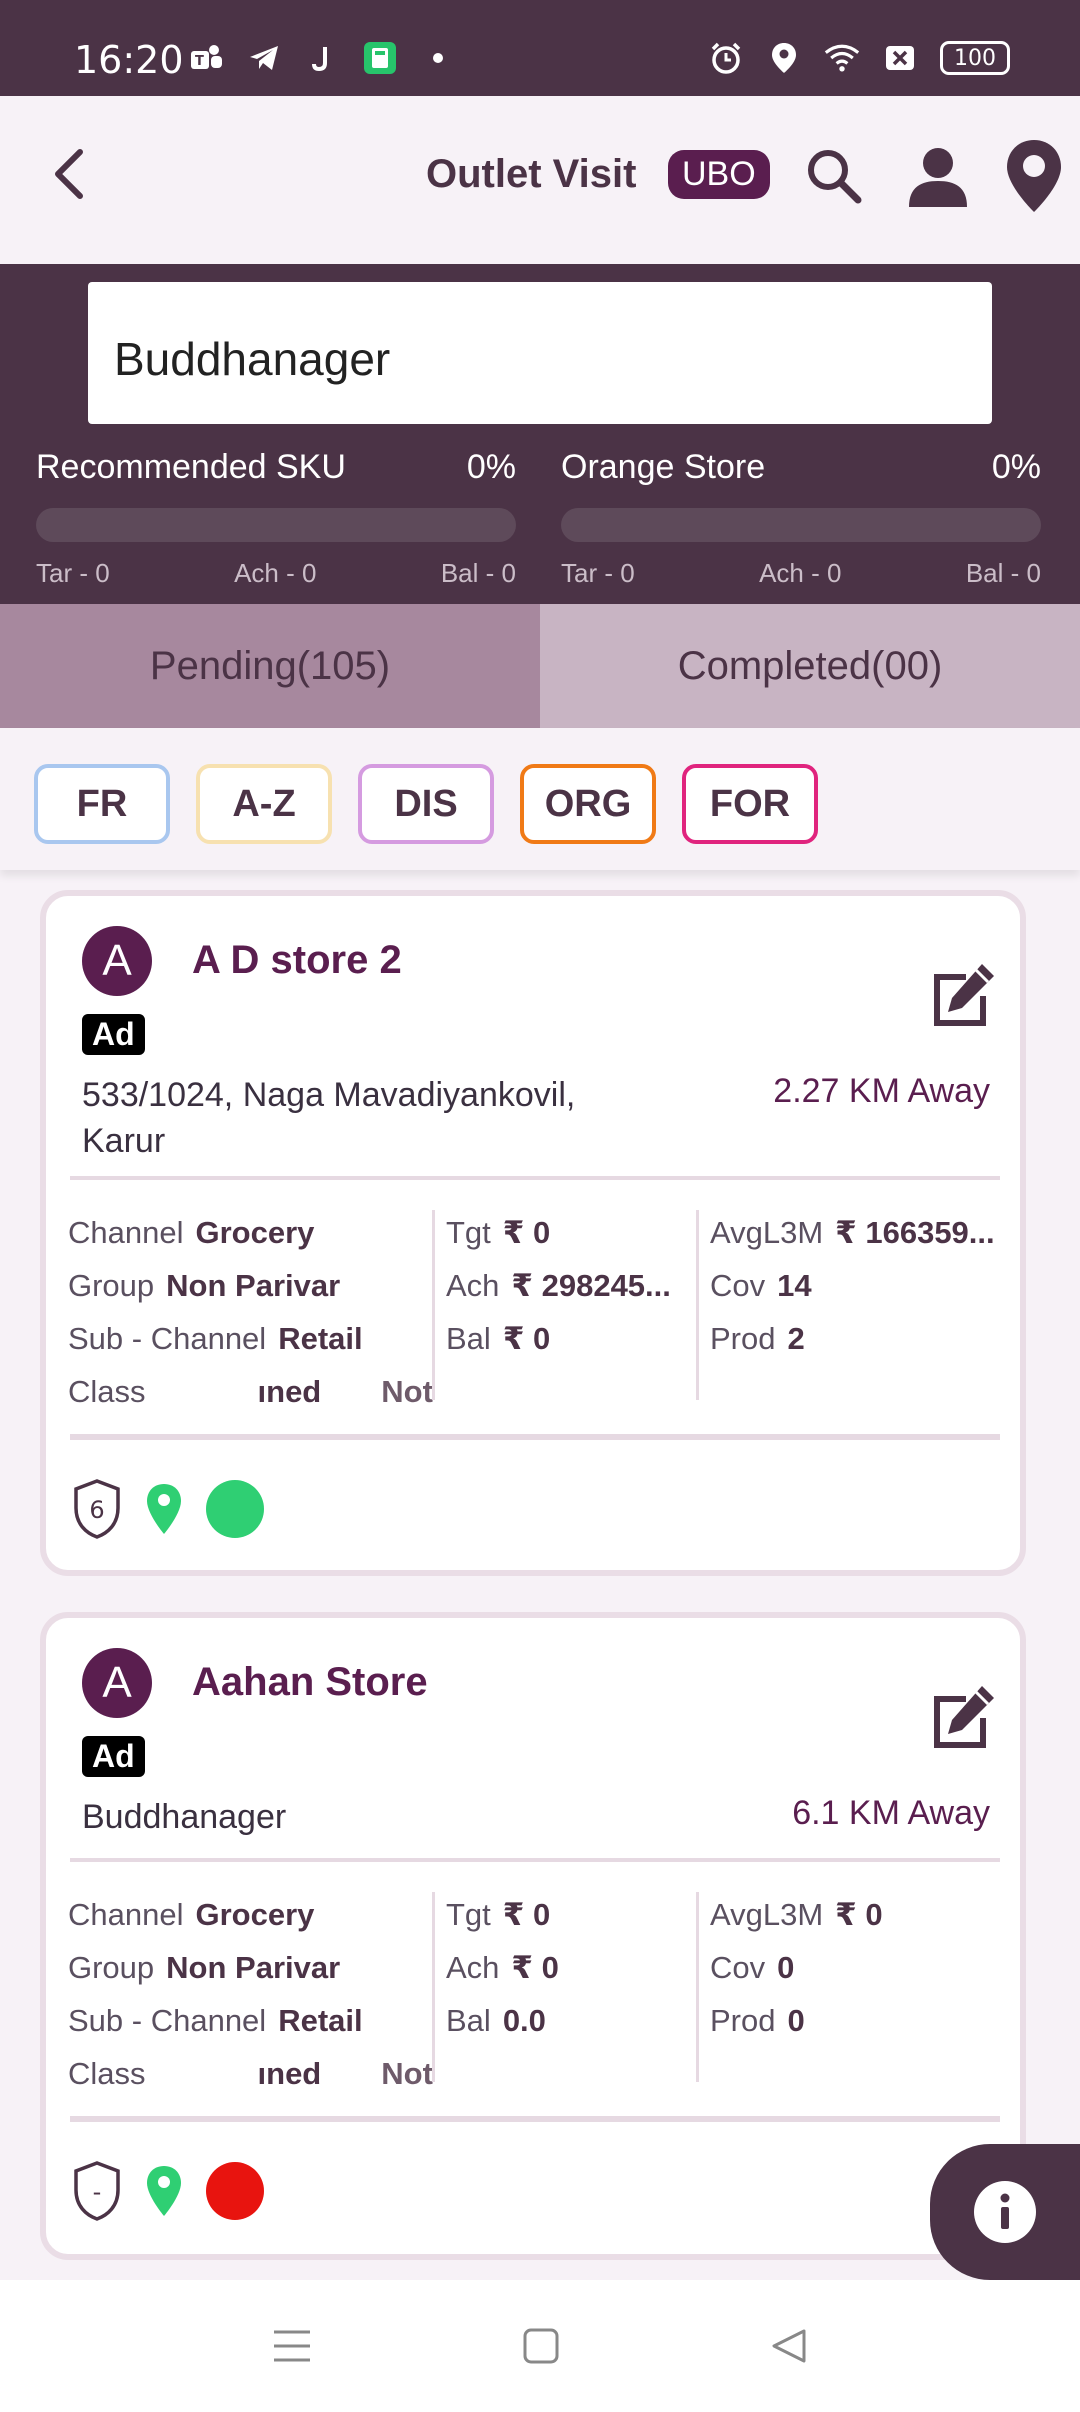 Image resolution: width=1080 pixels, height=2412 pixels. Describe the element at coordinates (129, 60) in the screenshot. I see `status-time: 16:20` at that location.